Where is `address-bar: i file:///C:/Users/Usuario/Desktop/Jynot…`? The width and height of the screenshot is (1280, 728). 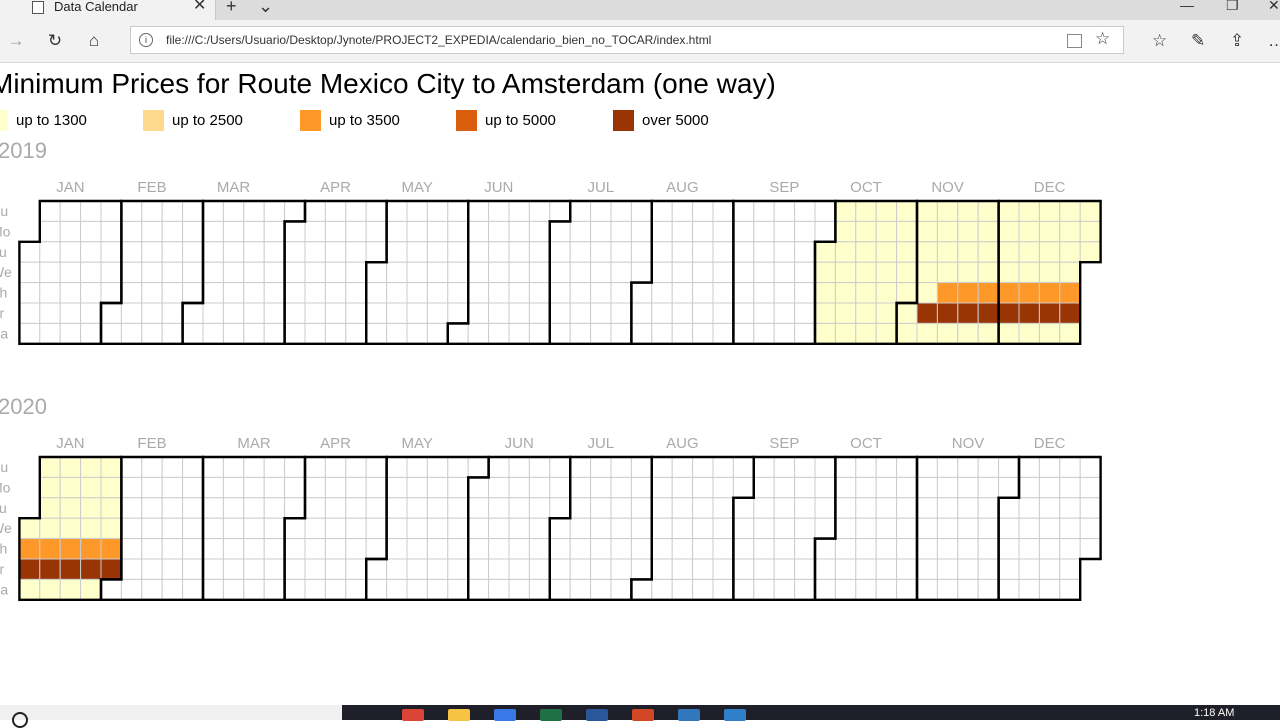 address-bar: i file:///C:/Users/Usuario/Desktop/Jynot… is located at coordinates (627, 40).